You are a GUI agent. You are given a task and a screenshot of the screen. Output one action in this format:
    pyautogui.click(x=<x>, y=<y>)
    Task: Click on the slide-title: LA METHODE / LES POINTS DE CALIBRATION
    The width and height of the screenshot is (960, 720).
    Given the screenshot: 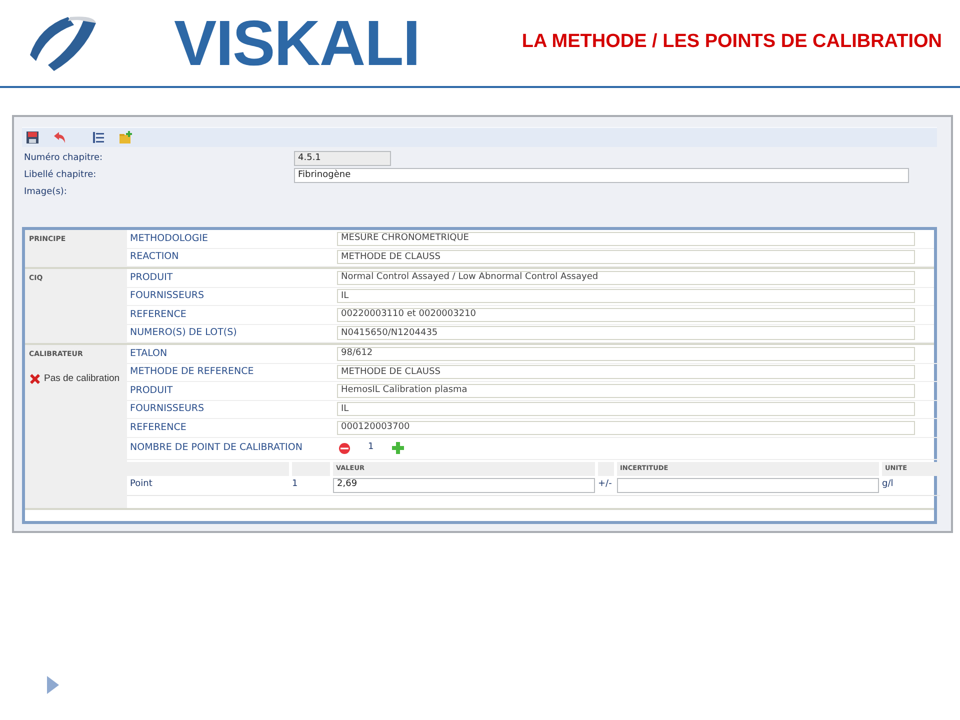 What is the action you would take?
    pyautogui.click(x=732, y=42)
    